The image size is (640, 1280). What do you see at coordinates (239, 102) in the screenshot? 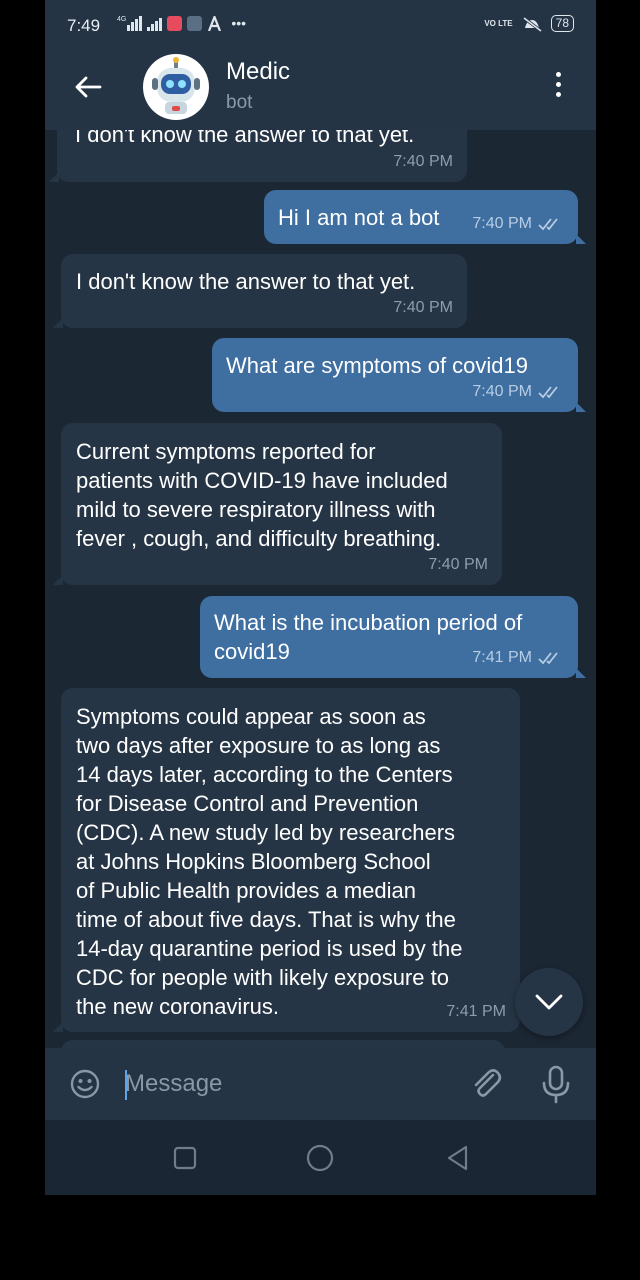
I see `chat-subtitle: bot` at bounding box center [239, 102].